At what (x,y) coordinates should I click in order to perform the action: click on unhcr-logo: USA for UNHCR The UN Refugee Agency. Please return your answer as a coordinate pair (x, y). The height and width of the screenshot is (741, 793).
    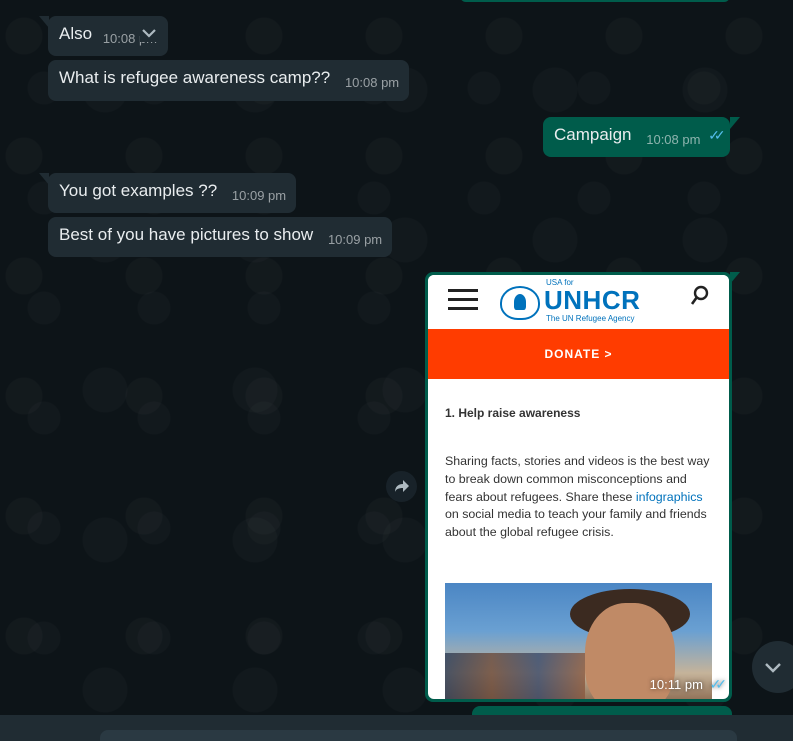
    Looking at the image, I should click on (575, 301).